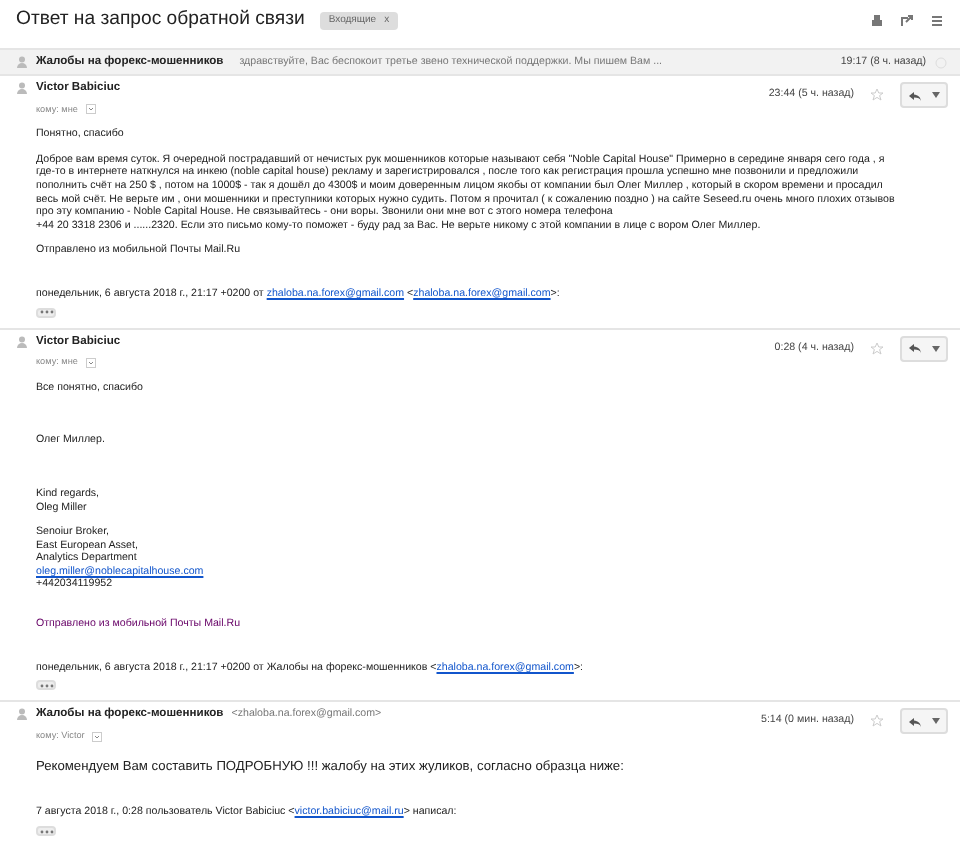 This screenshot has height=846, width=960. I want to click on print-icon, so click(877, 20).